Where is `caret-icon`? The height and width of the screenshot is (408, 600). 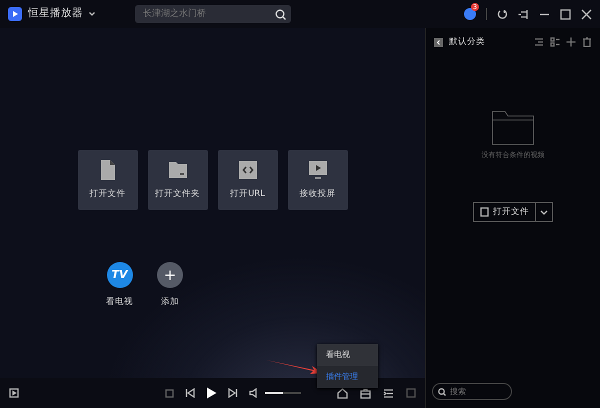 caret-icon is located at coordinates (92, 14).